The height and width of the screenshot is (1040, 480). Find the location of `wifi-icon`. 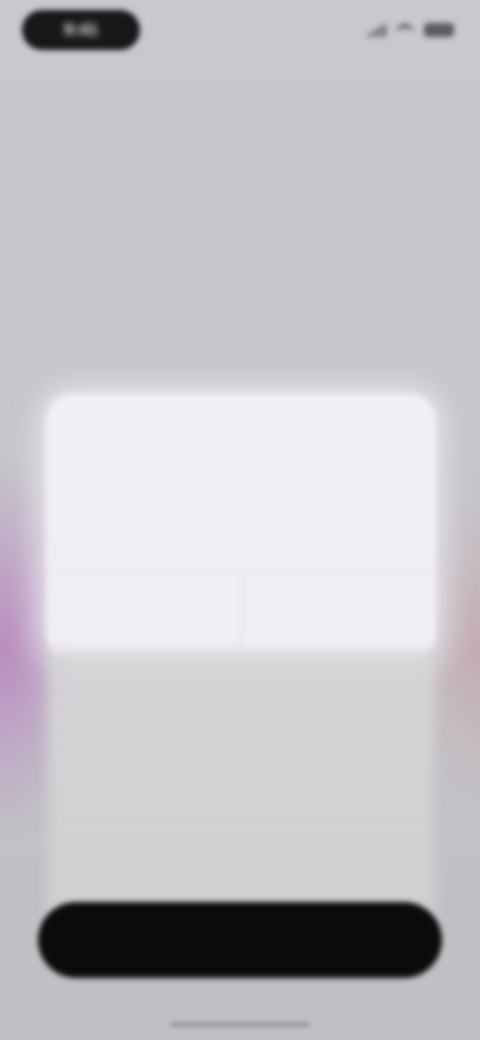

wifi-icon is located at coordinates (405, 30).